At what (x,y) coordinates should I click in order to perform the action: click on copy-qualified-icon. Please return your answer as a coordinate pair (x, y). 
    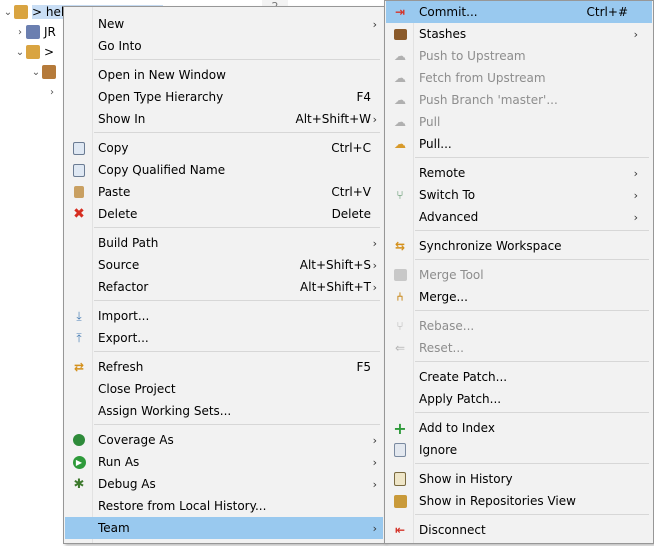
    Looking at the image, I should click on (79, 170).